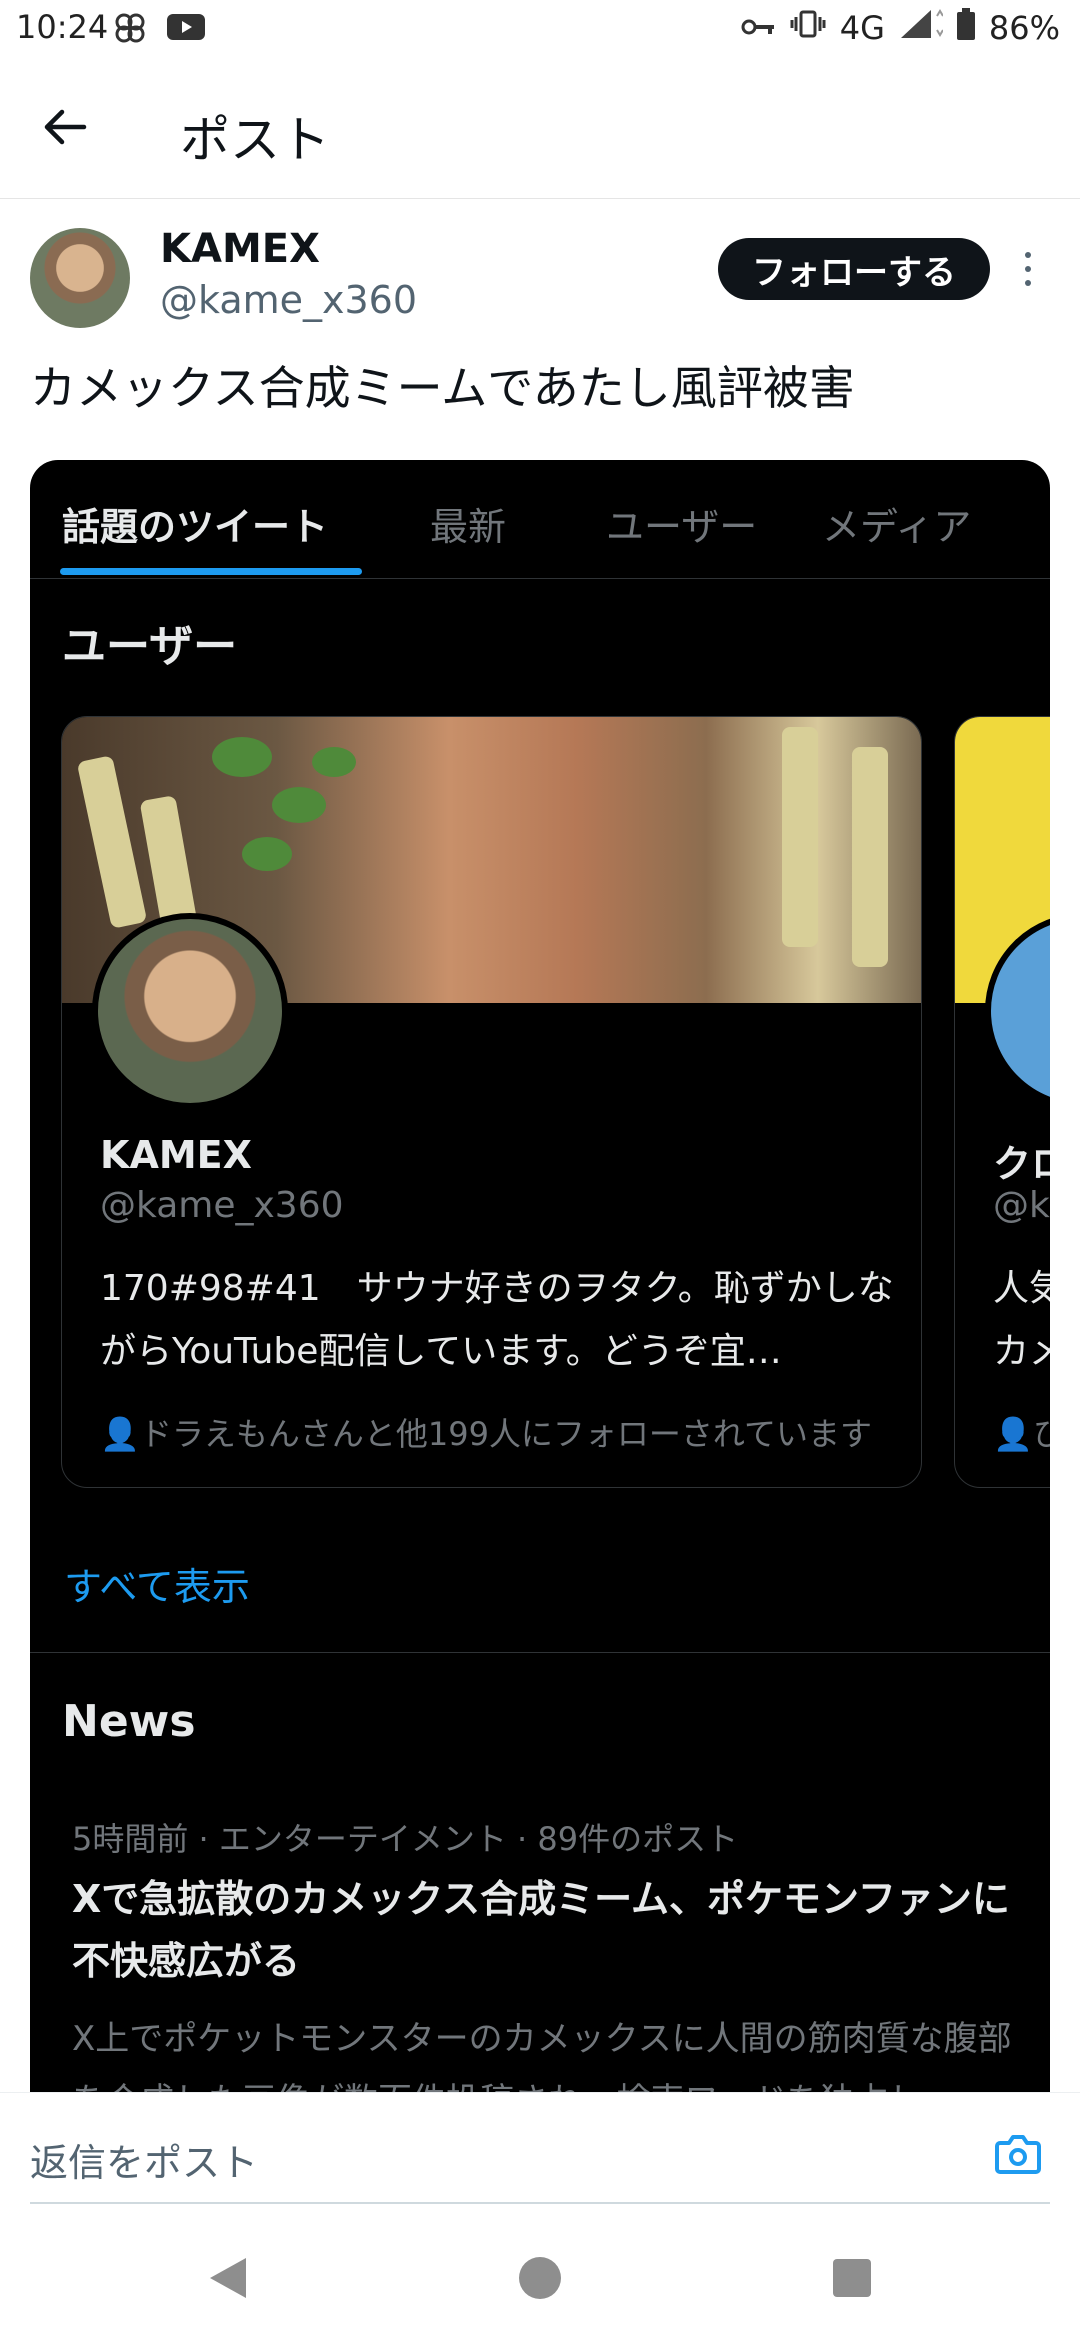 This screenshot has height=2340, width=1080. What do you see at coordinates (190, 1011) in the screenshot?
I see `user-card-avatar` at bounding box center [190, 1011].